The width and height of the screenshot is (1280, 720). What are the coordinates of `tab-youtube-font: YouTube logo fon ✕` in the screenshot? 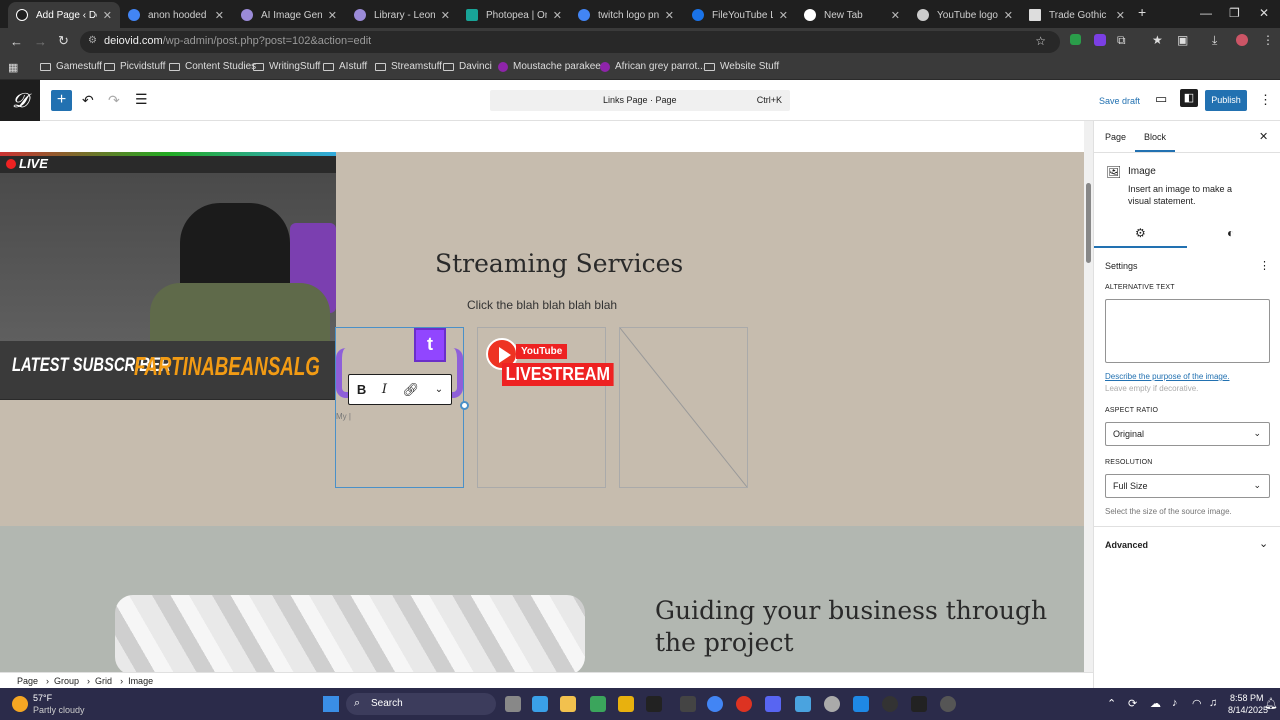 It's located at (965, 15).